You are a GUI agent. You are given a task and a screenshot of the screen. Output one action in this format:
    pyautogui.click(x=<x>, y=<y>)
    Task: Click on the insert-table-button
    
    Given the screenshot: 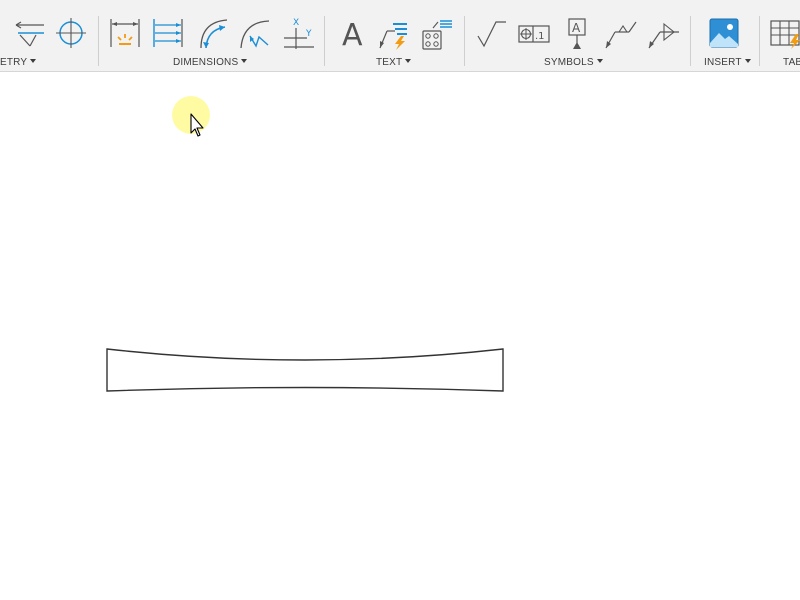 What is the action you would take?
    pyautogui.click(x=784, y=33)
    